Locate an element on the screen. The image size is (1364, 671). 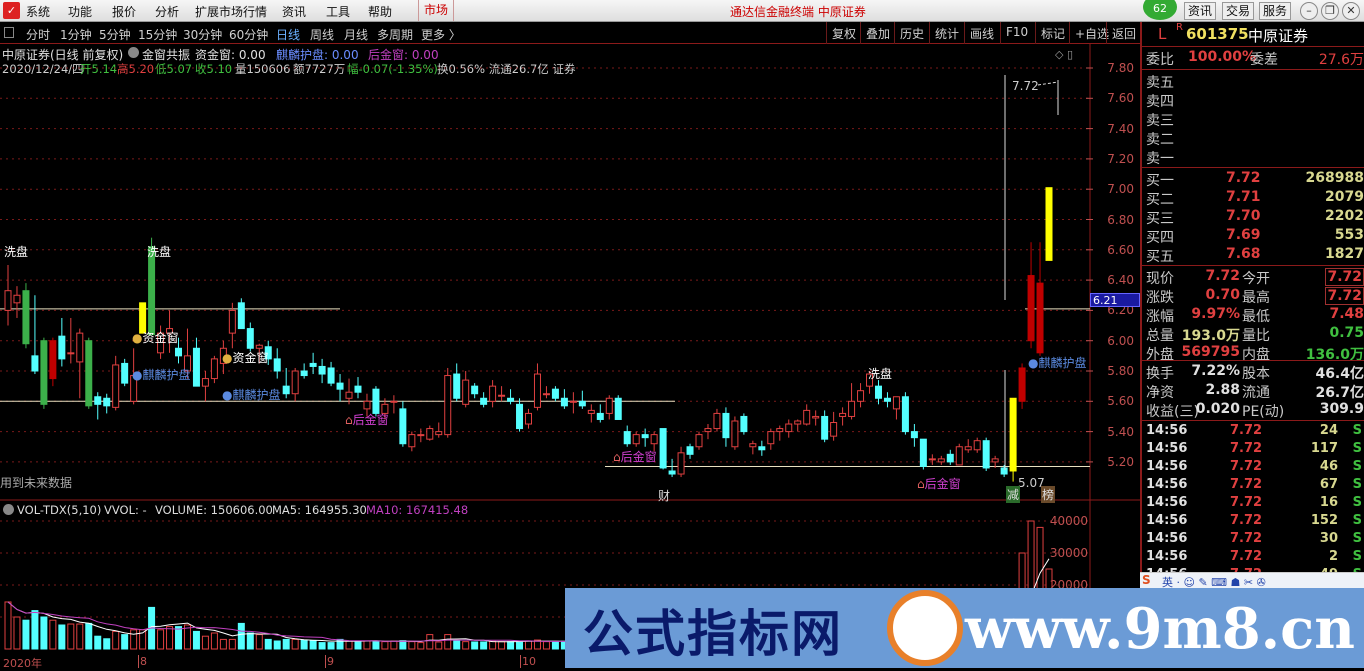
marker-cai: 财 is located at coordinates (664, 495).